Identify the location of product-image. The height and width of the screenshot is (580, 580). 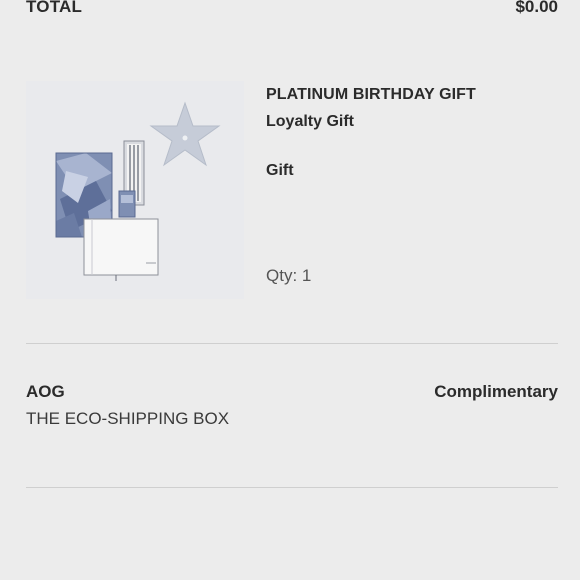
(135, 190).